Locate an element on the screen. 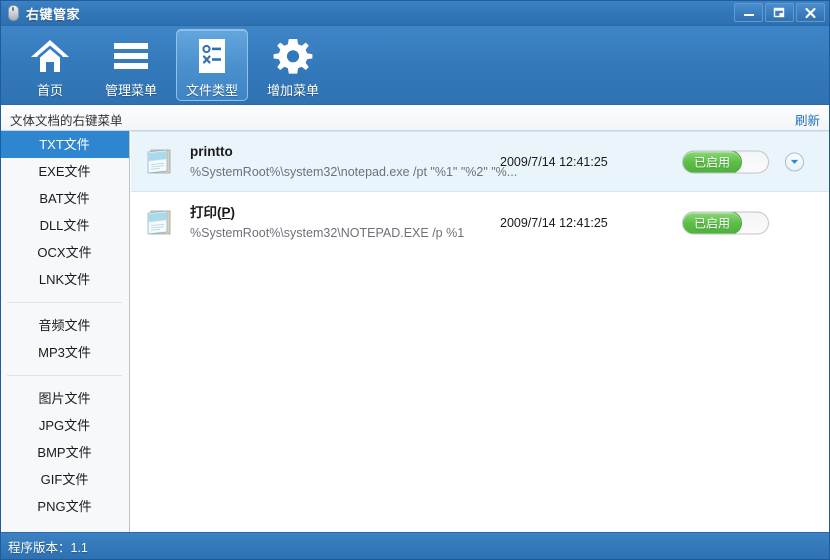 Image resolution: width=830 pixels, height=560 pixels. minimize-icon is located at coordinates (748, 14).